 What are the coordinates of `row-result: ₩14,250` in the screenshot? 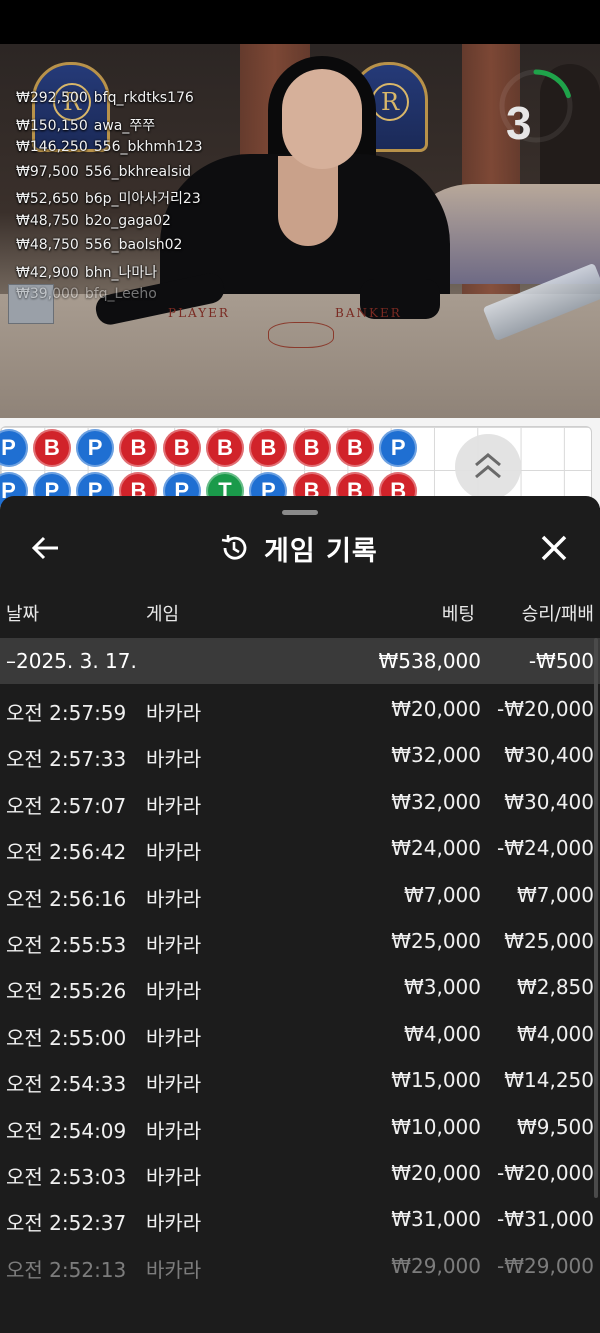 It's located at (549, 1080).